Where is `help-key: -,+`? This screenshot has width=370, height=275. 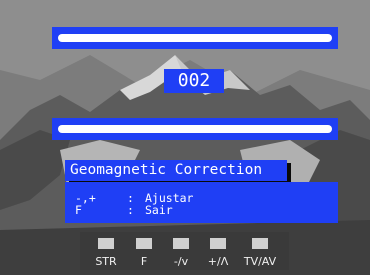
help-key: -,+ is located at coordinates (85, 198).